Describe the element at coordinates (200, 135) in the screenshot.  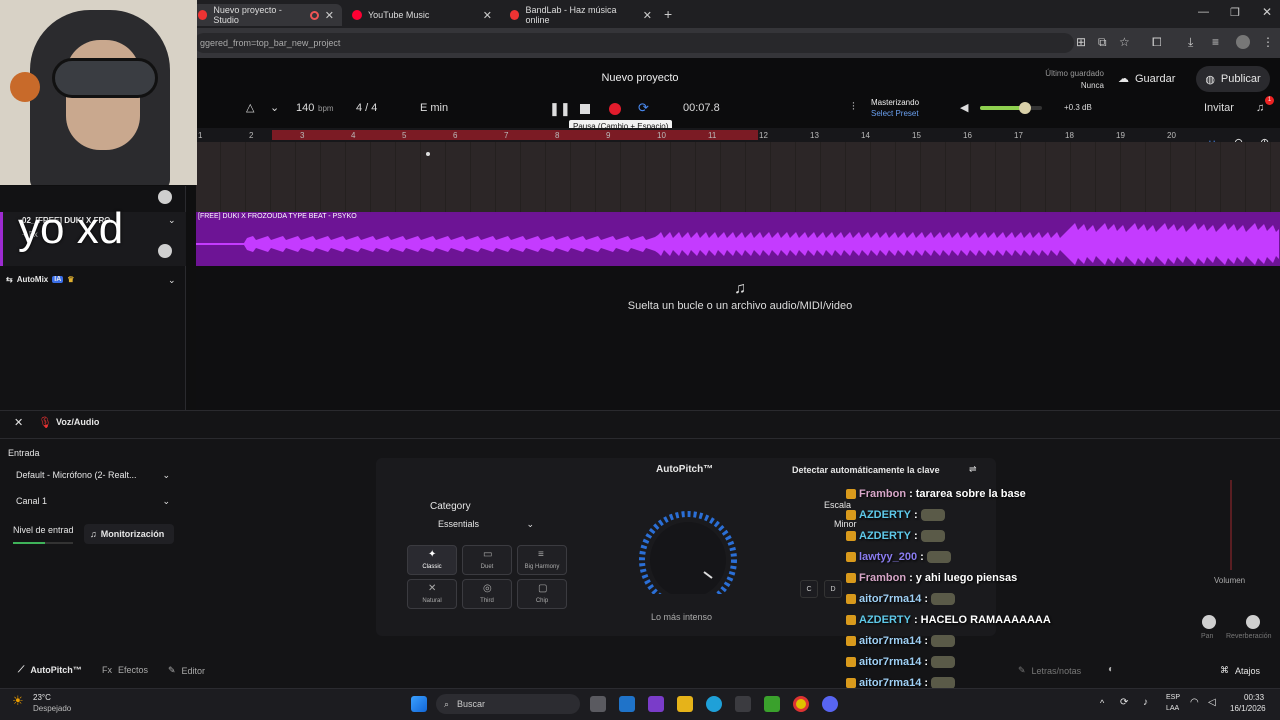
I see `ruler-bar-number: 1` at that location.